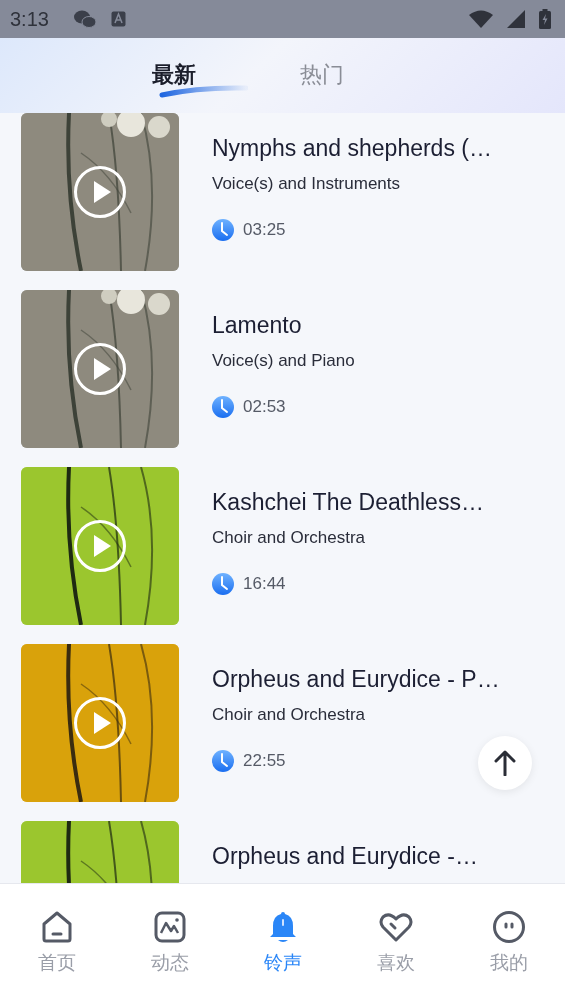  What do you see at coordinates (505, 763) in the screenshot?
I see `arrow-up-icon` at bounding box center [505, 763].